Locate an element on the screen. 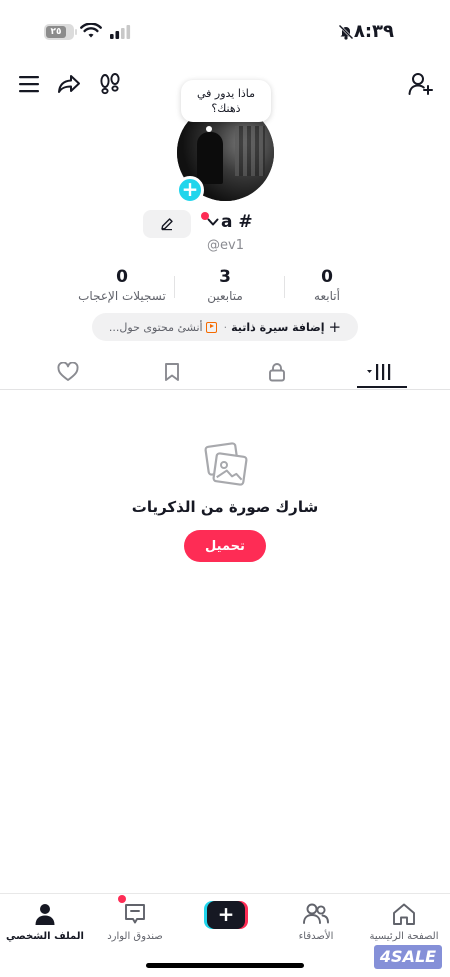 This screenshot has height=977, width=450. battery-icon: ٢٥ is located at coordinates (60, 32).